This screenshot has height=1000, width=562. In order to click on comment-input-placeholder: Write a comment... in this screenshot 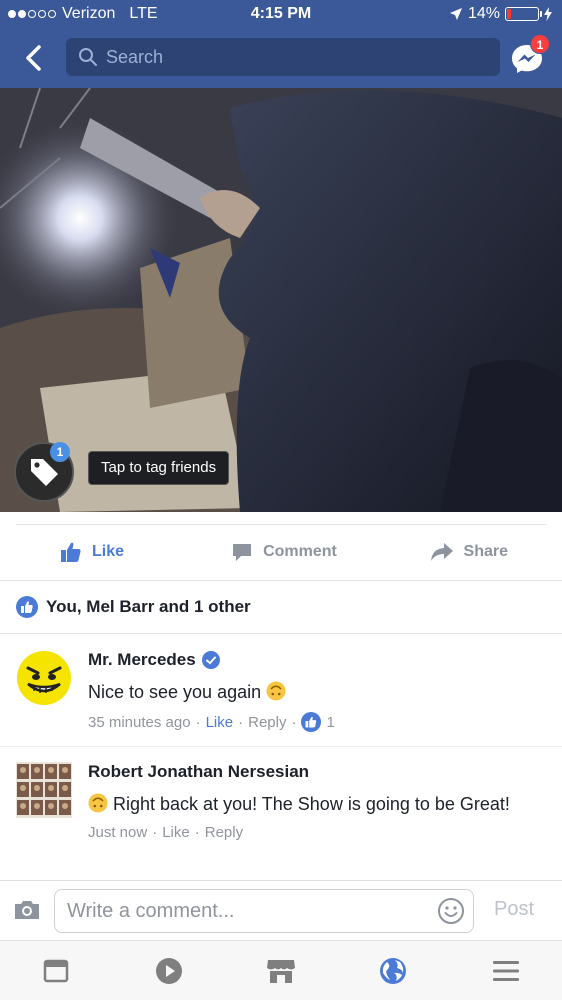, I will do `click(151, 910)`.